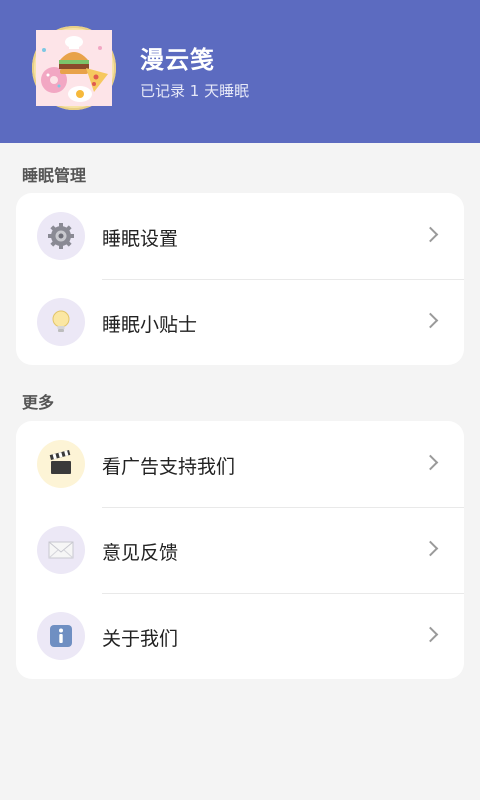  Describe the element at coordinates (61, 236) in the screenshot. I see `gear-icon` at that location.